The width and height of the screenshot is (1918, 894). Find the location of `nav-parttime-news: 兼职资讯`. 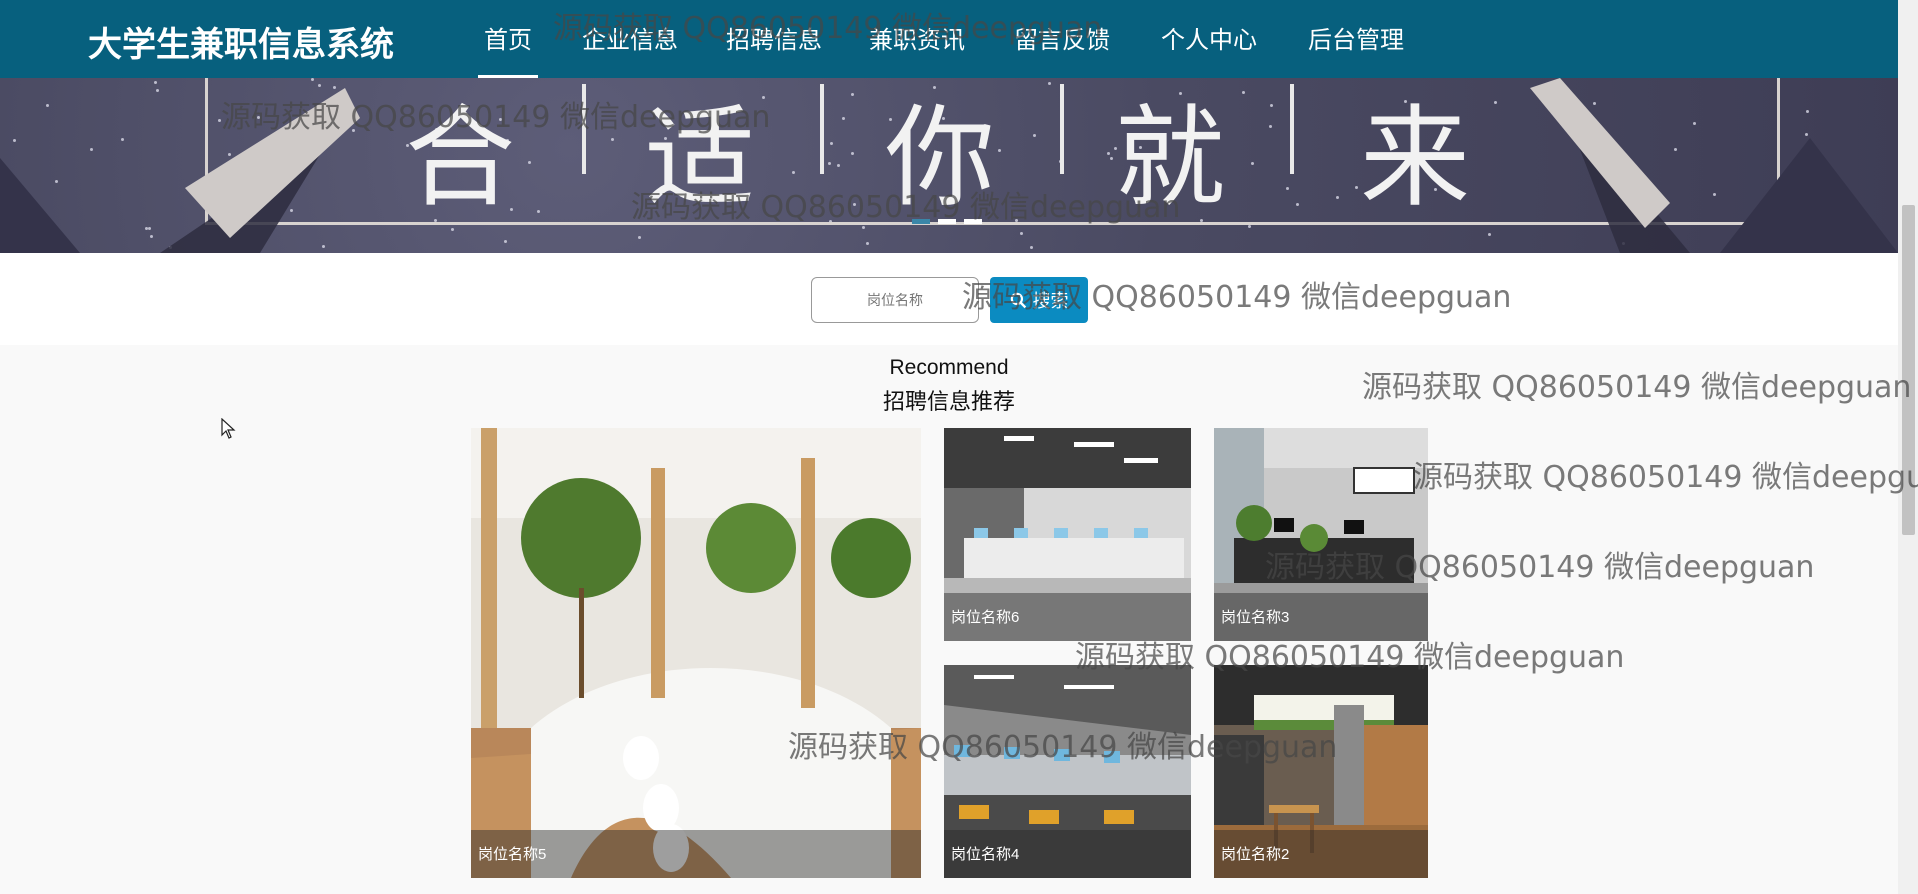

nav-parttime-news: 兼职资讯 is located at coordinates (917, 49).